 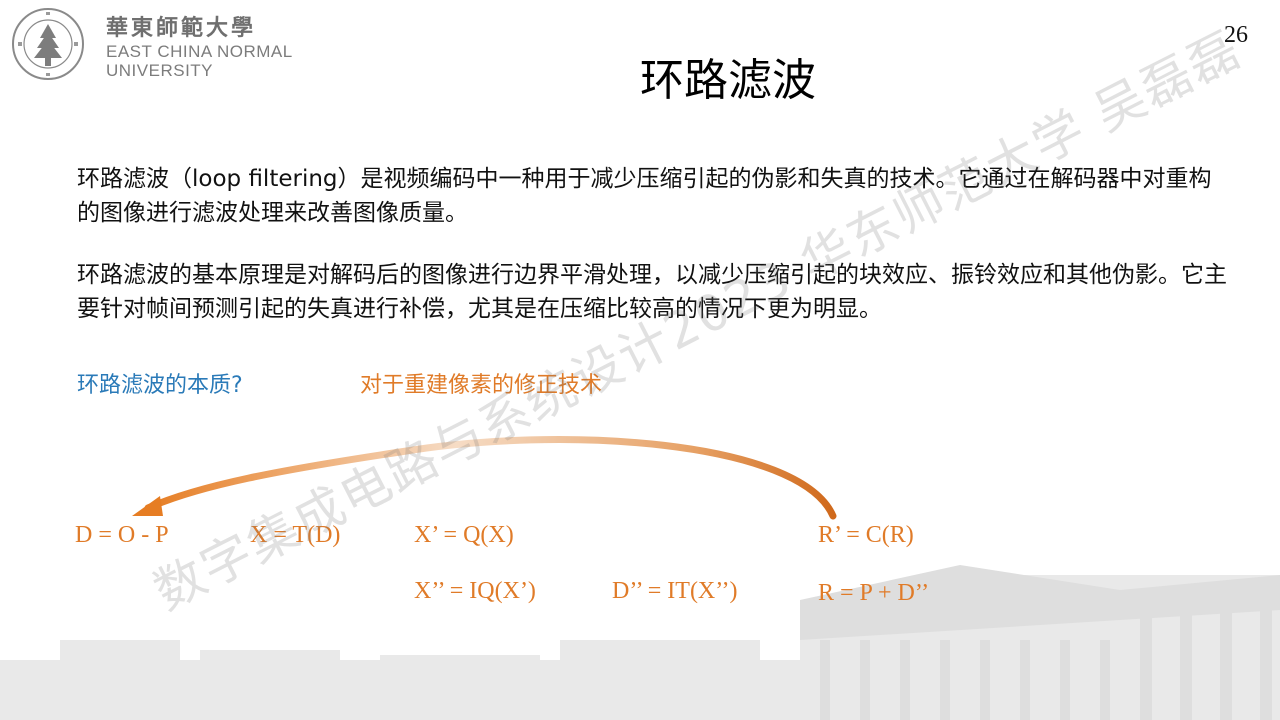 What do you see at coordinates (874, 593) in the screenshot?
I see `formula-reconstruct: R = P + D’’` at bounding box center [874, 593].